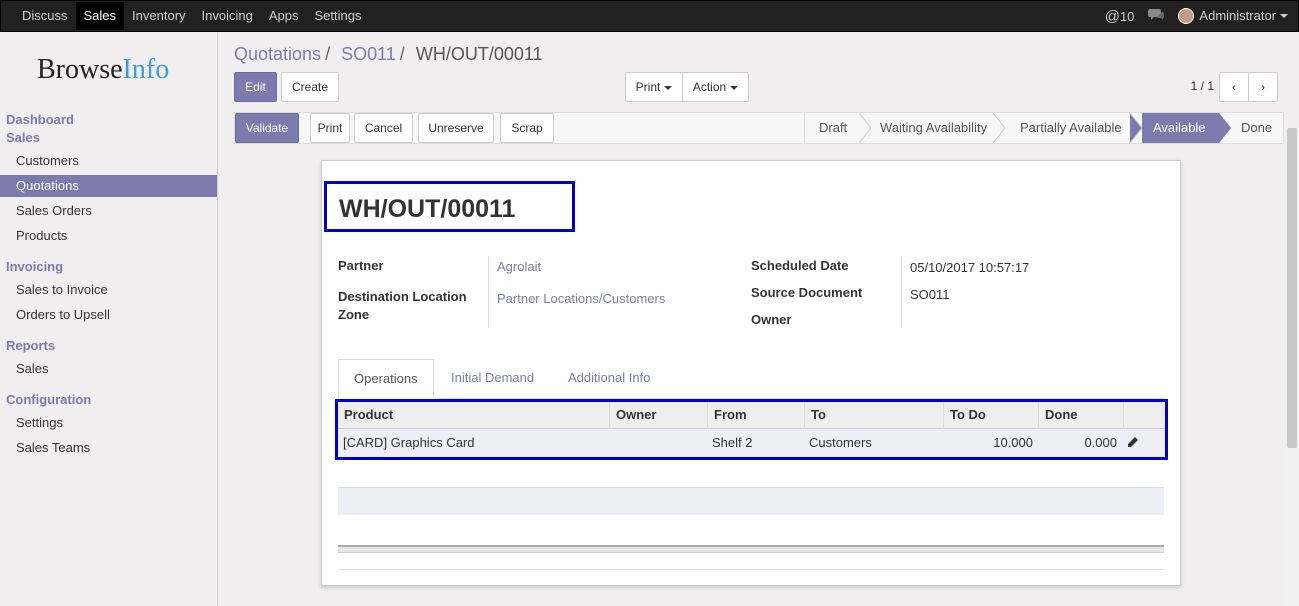  What do you see at coordinates (527, 128) in the screenshot?
I see `scrap-button: Scrap` at bounding box center [527, 128].